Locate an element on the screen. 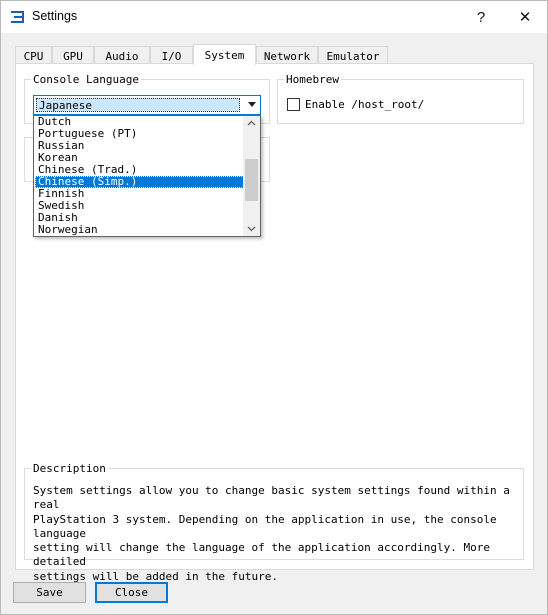  console-language-value: Japanese is located at coordinates (138, 105).